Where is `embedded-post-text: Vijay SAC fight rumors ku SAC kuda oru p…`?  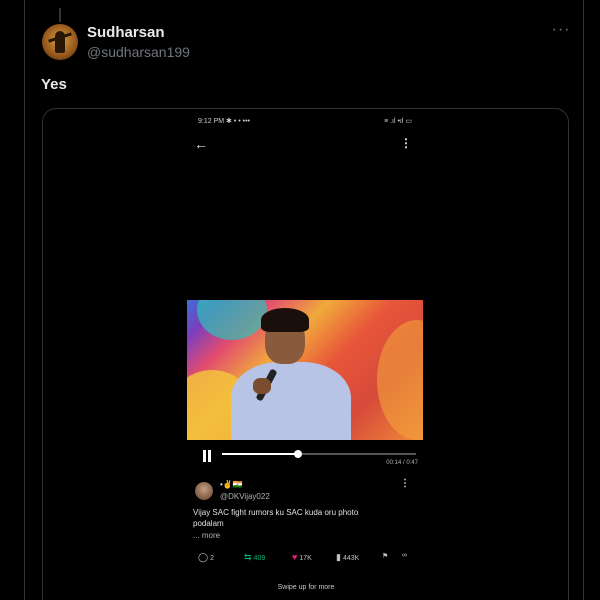
embedded-post-text: Vijay SAC fight rumors ku SAC kuda oru p… is located at coordinates (276, 518).